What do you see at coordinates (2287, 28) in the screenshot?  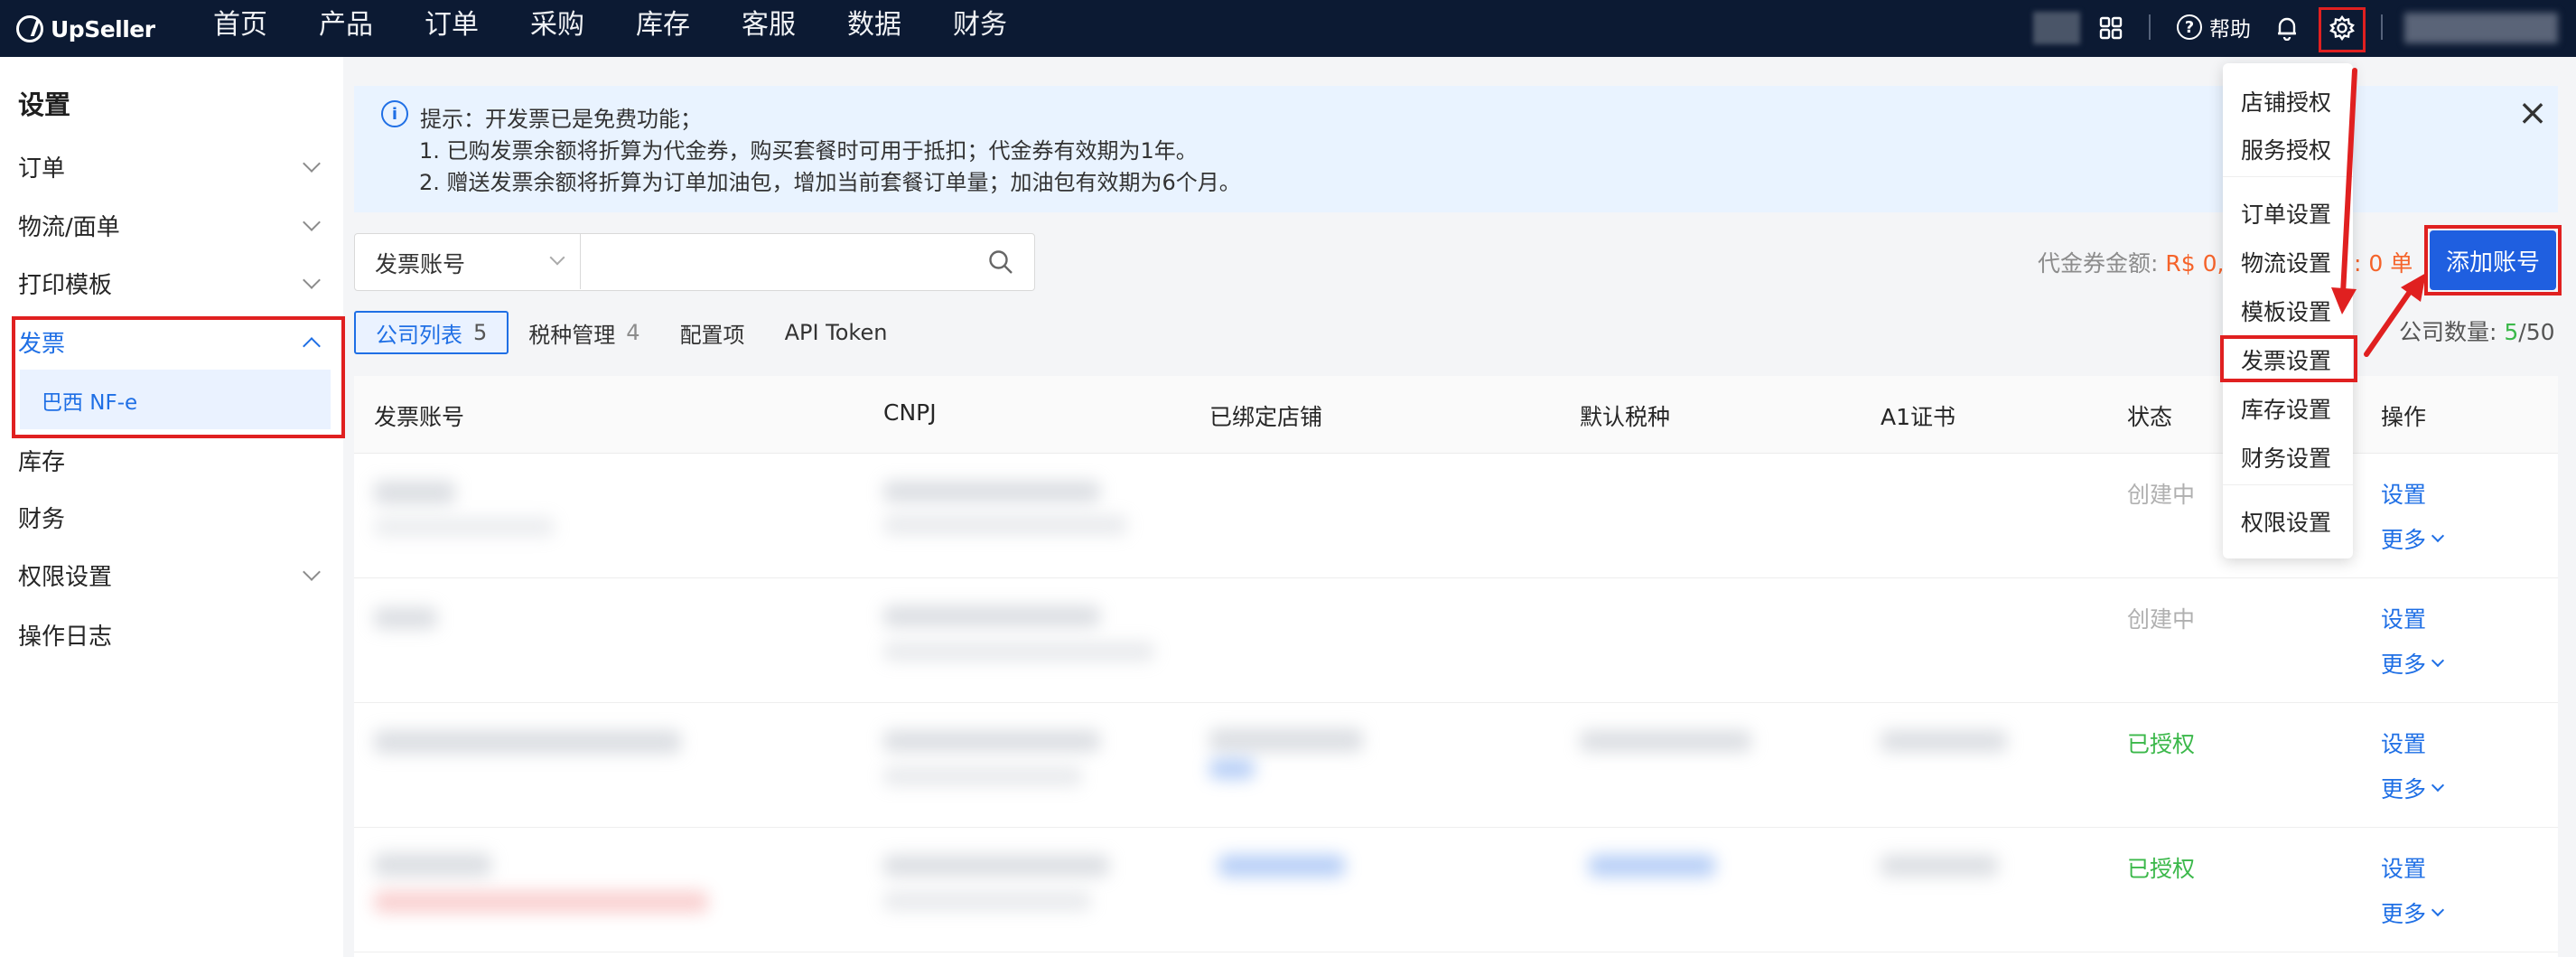 I see `bell-icon` at bounding box center [2287, 28].